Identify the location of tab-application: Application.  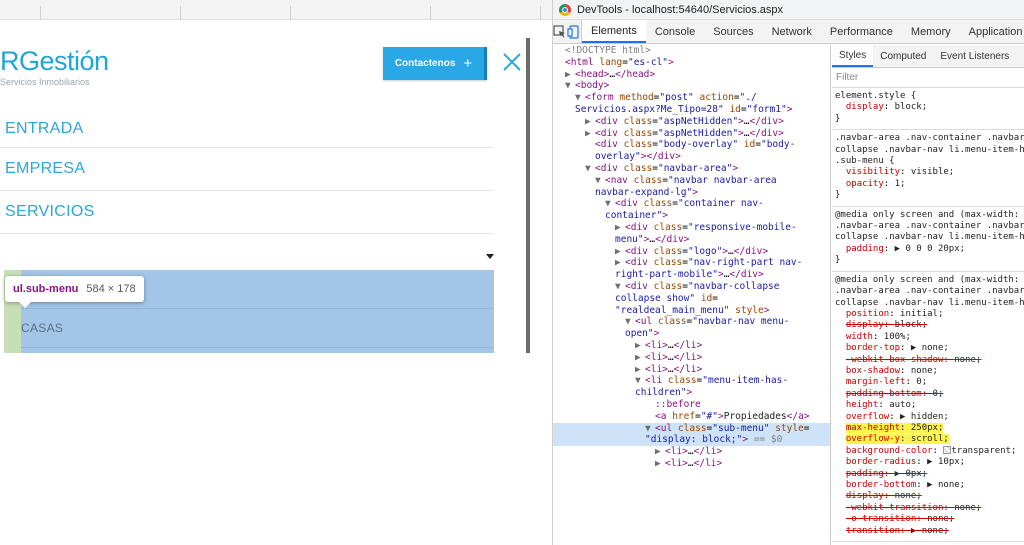
(992, 31).